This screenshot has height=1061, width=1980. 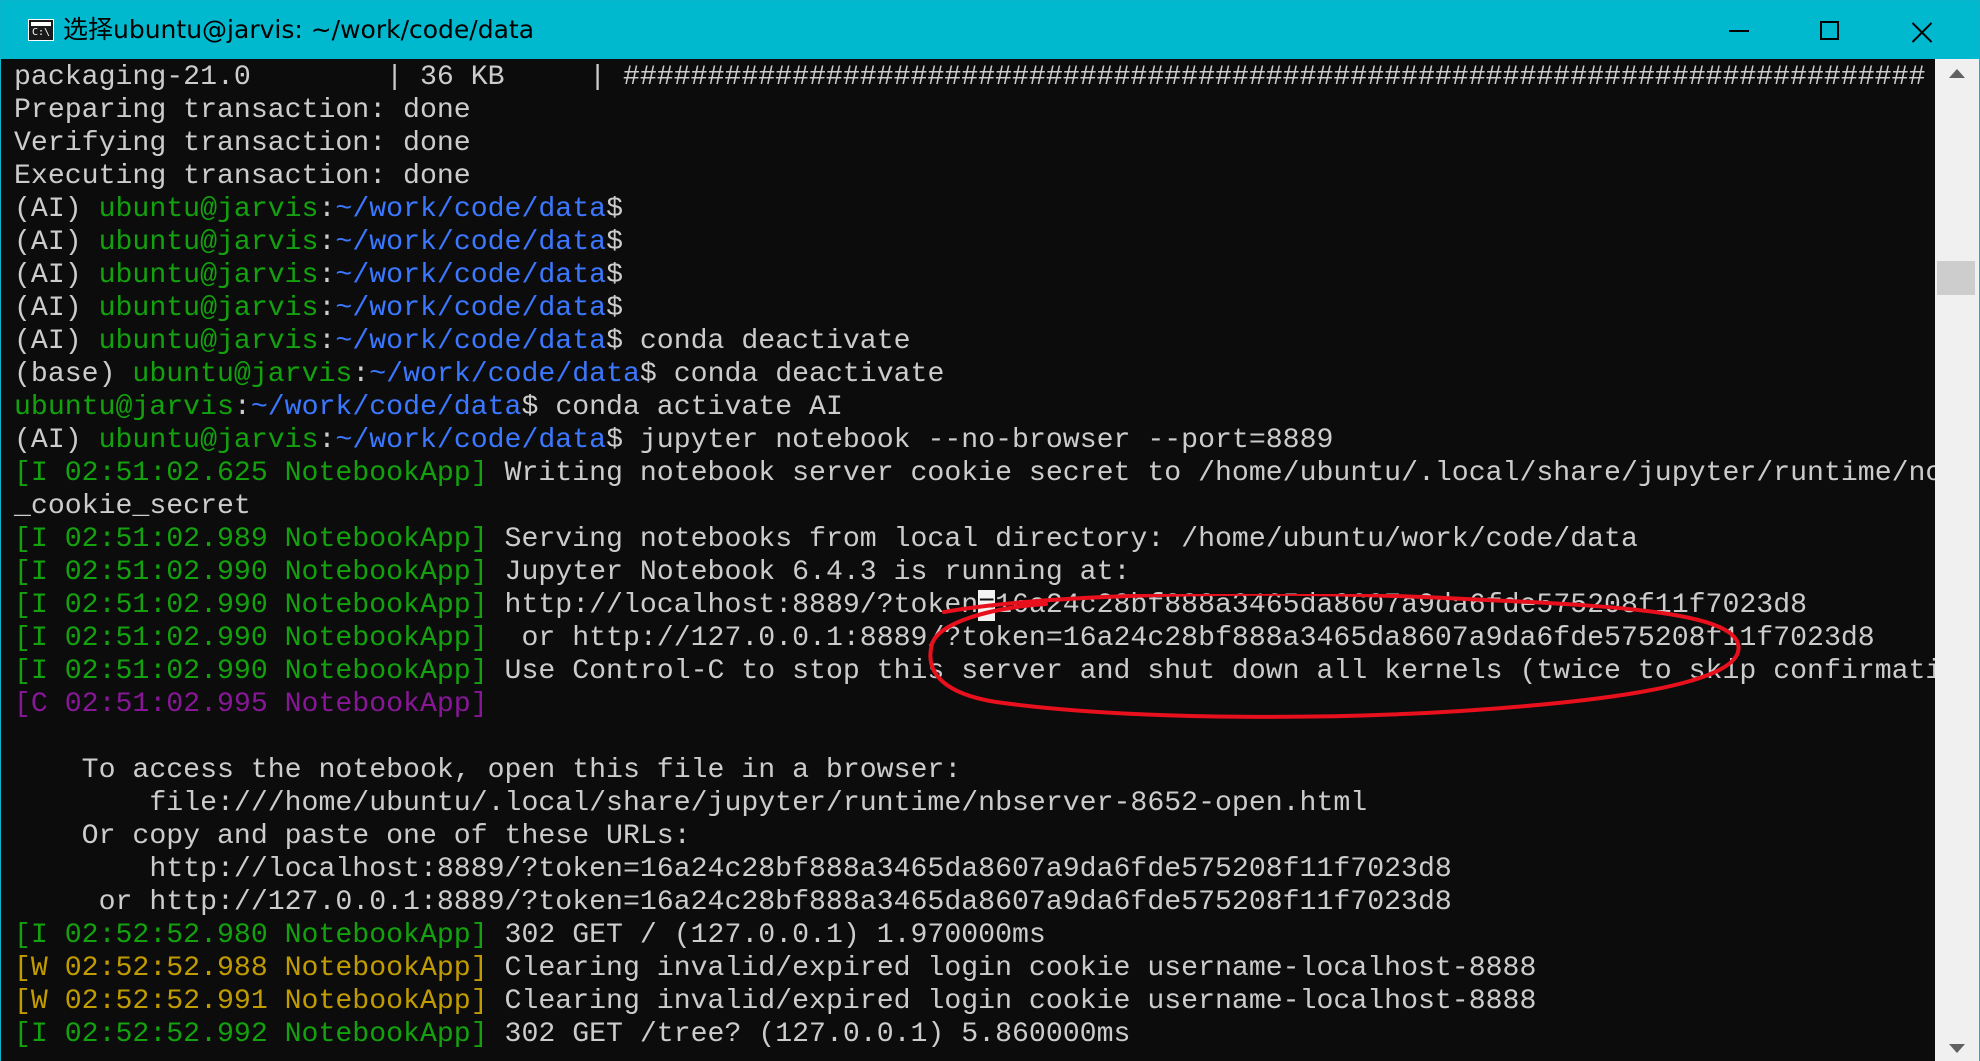 What do you see at coordinates (299, 29) in the screenshot?
I see `window-title: 选择ubuntu@jarvis: ~/work/code/data` at bounding box center [299, 29].